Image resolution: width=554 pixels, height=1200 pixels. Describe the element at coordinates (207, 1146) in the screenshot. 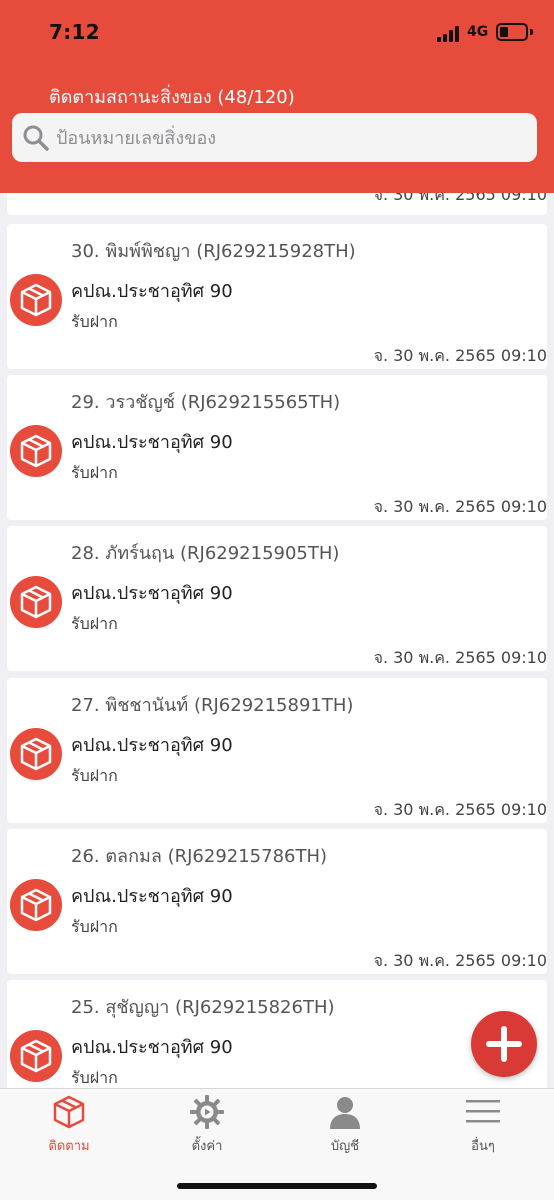

I see `tab-label: ตั้งค่า` at that location.